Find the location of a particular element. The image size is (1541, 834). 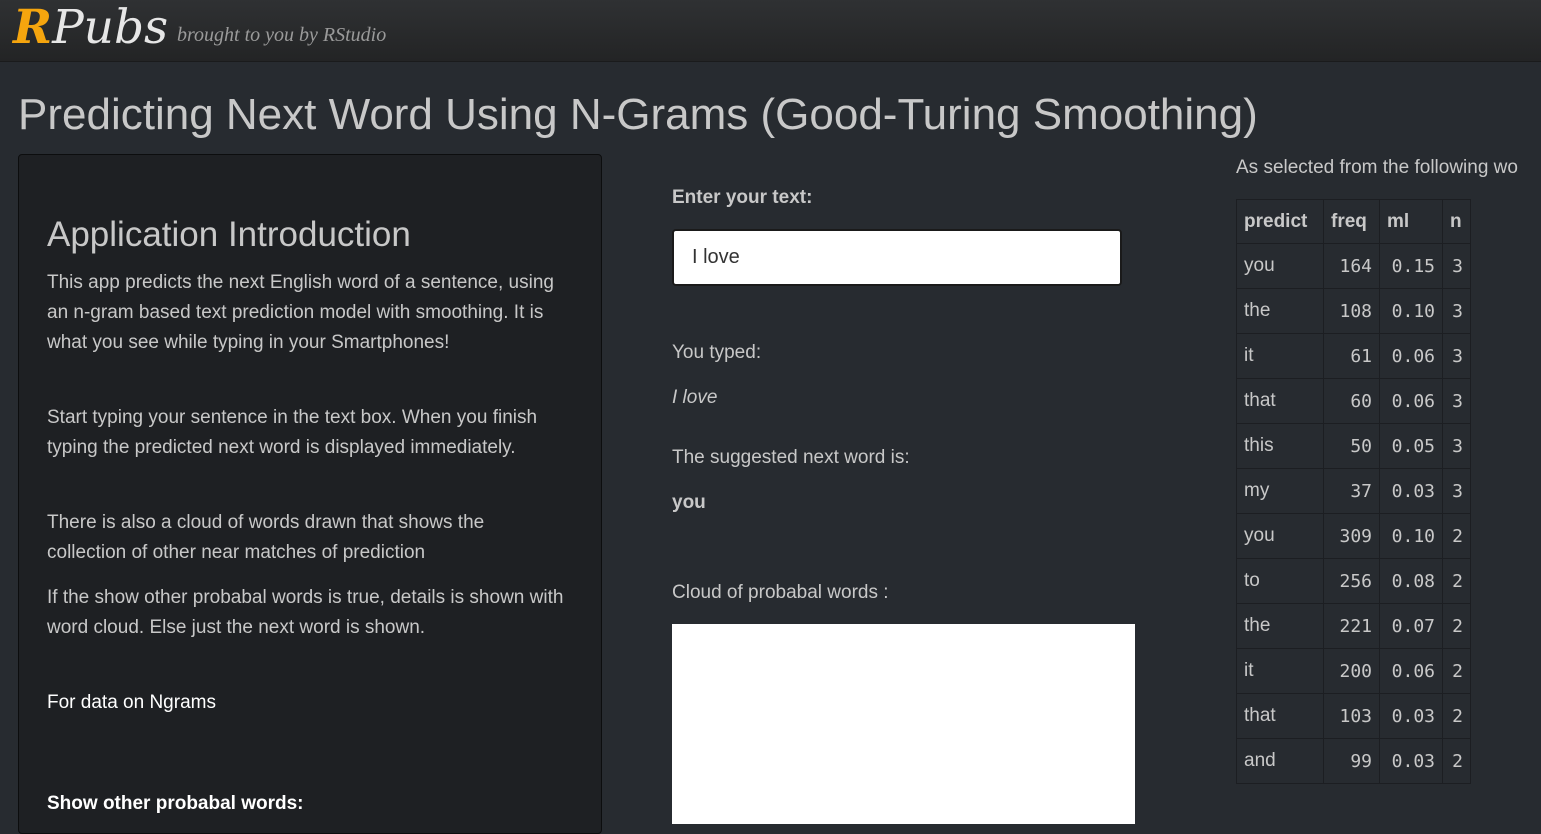

table-row: it 200 0.06 2 is located at coordinates (1353, 671).